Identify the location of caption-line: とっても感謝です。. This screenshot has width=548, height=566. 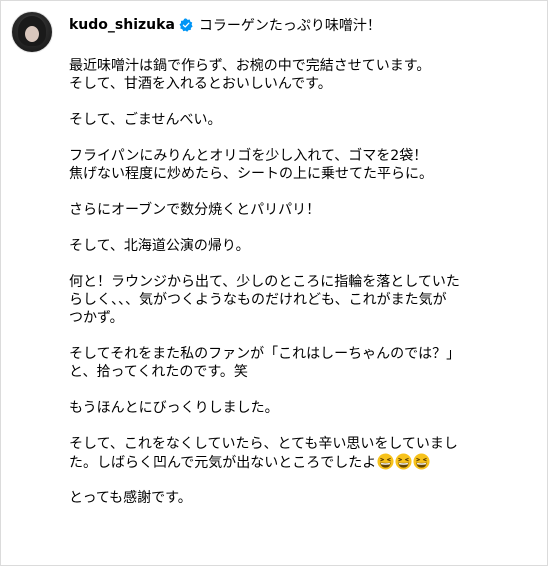
(130, 498).